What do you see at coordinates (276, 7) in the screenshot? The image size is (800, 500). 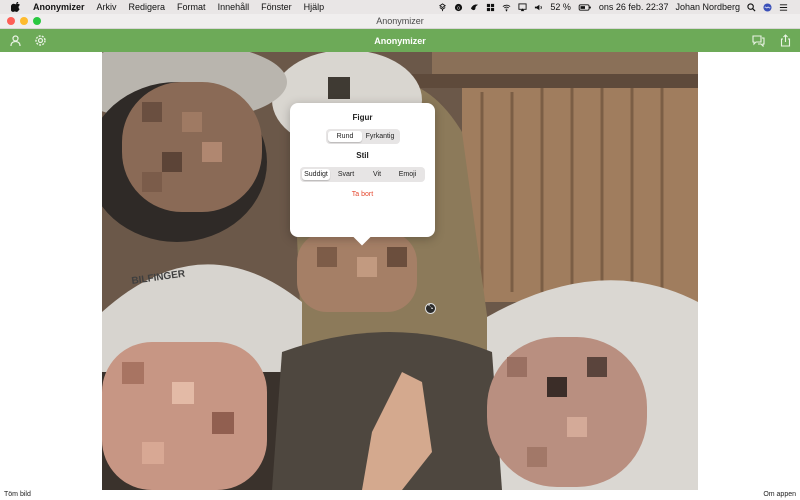 I see `menu-fonster: Fönster` at bounding box center [276, 7].